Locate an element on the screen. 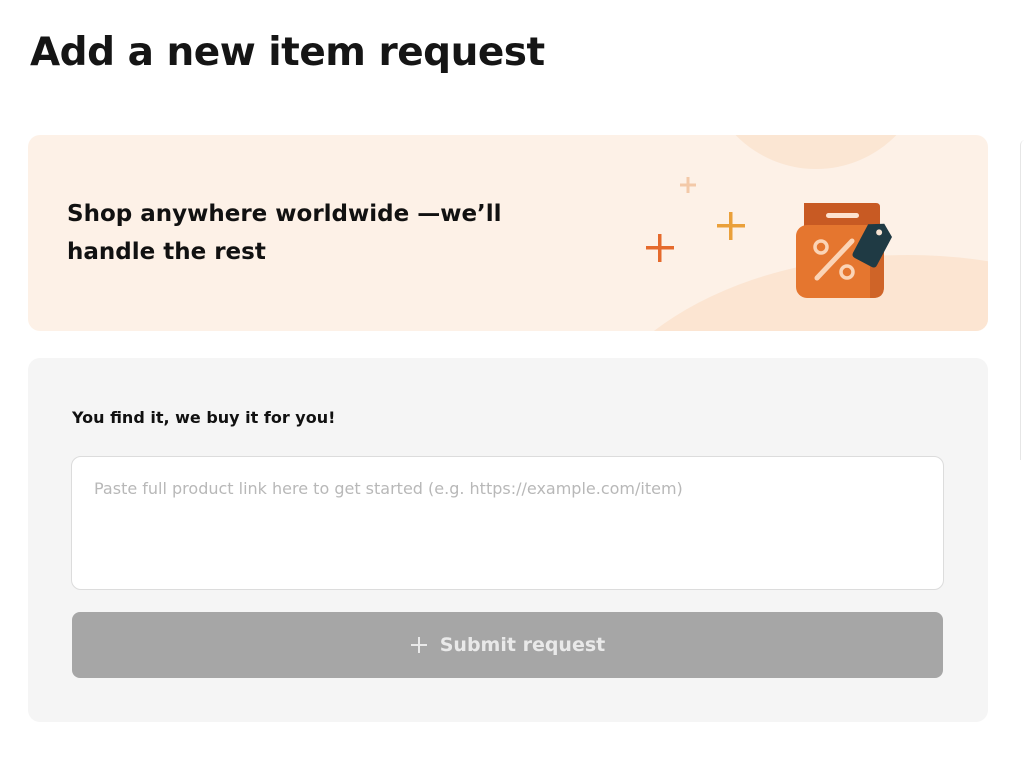  submit-request-button: Submit request is located at coordinates (507, 645).